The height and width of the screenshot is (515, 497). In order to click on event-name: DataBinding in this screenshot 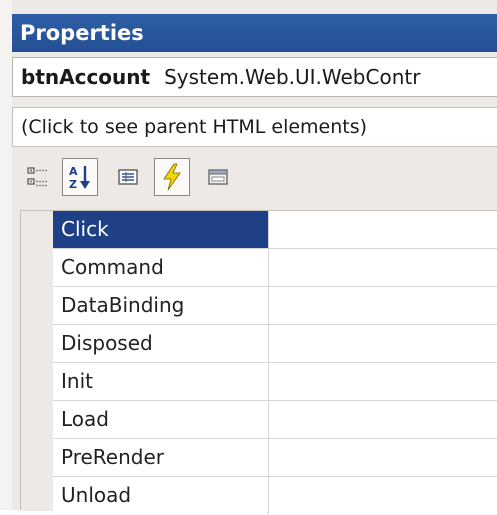, I will do `click(161, 305)`.